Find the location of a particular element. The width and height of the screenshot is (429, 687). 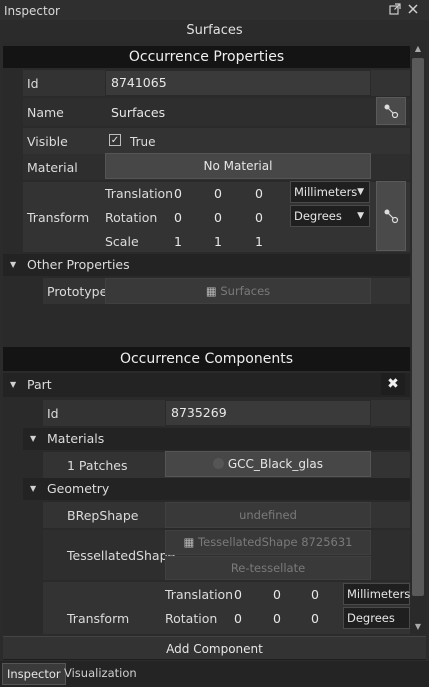

material-swatch-icon is located at coordinates (219, 463).